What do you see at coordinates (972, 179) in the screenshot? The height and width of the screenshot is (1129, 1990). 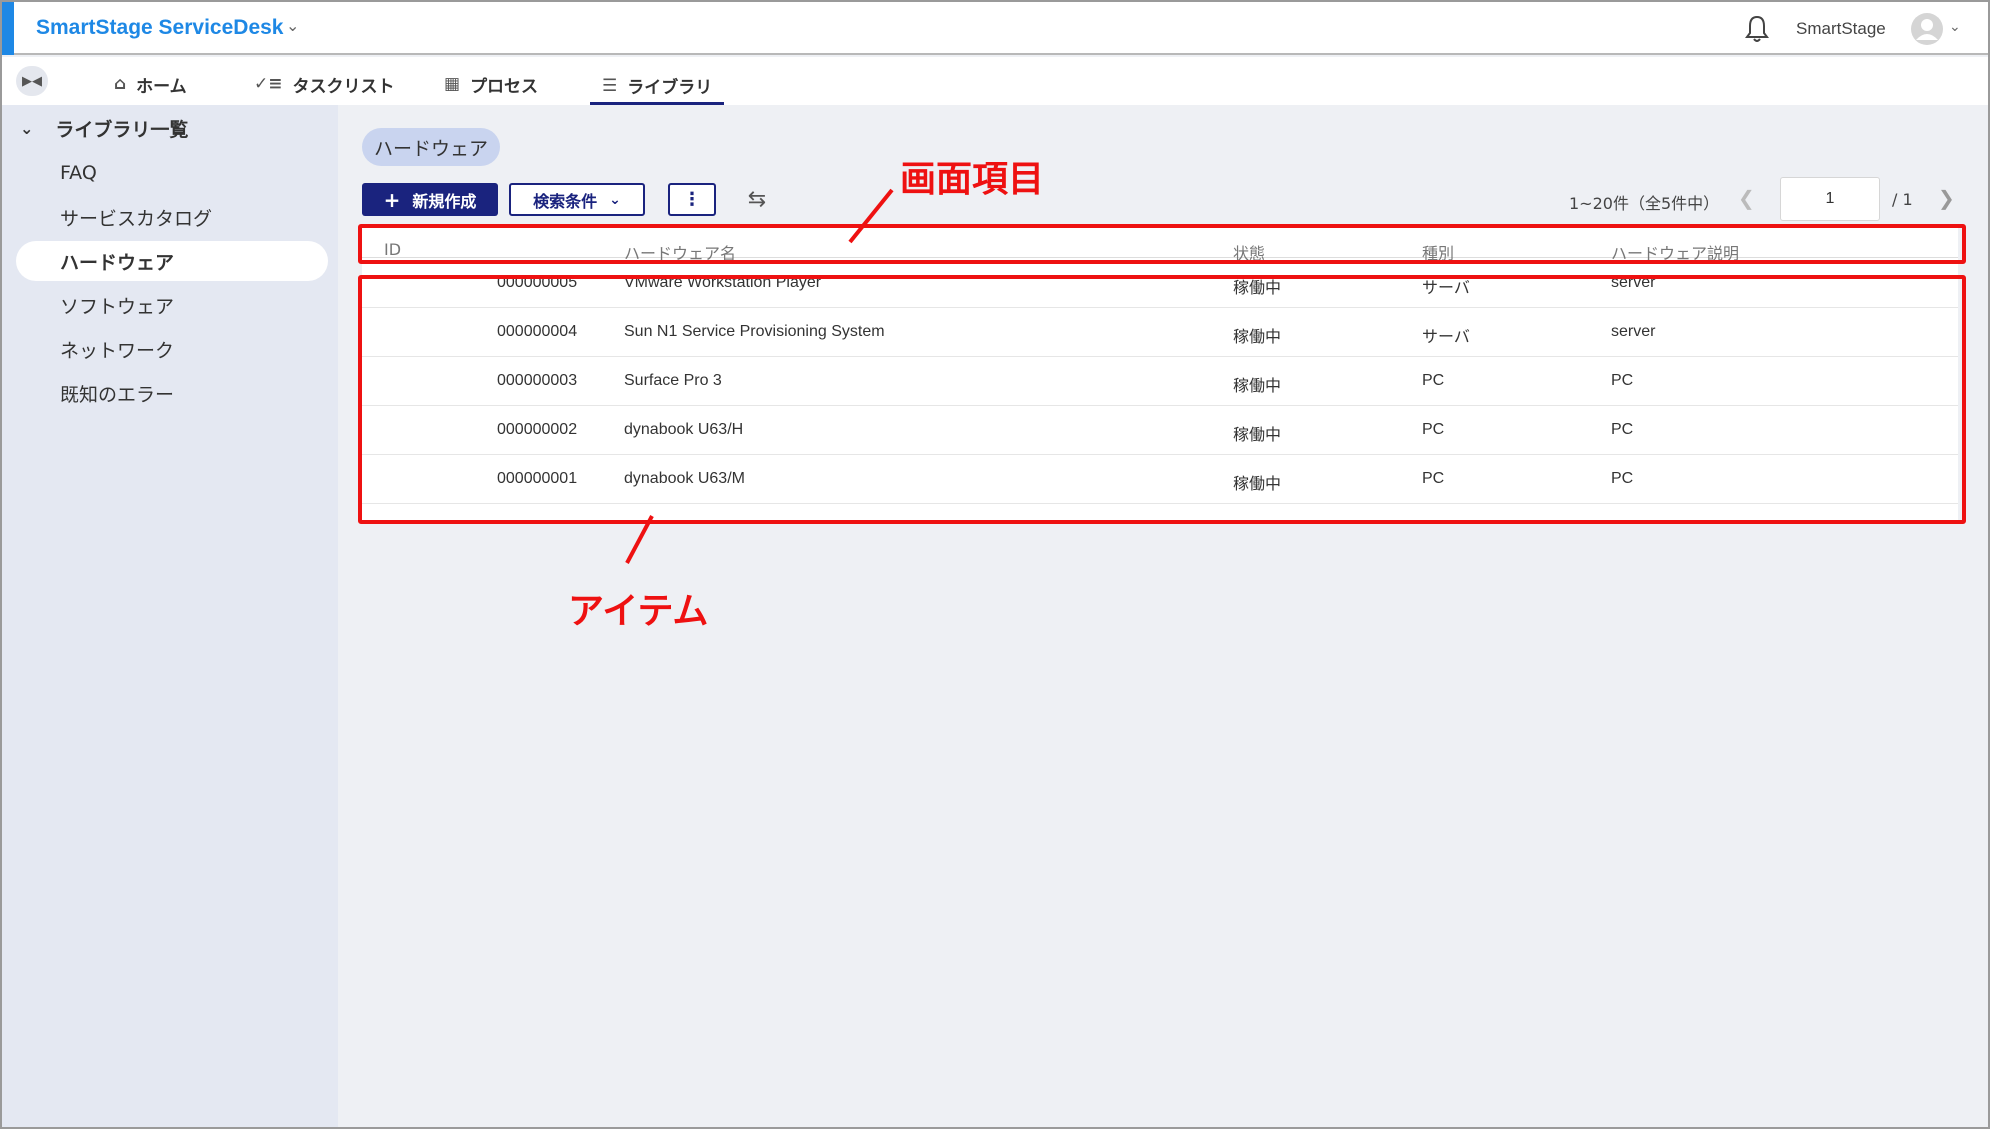 I see `annotation-label-header: 画面項目` at bounding box center [972, 179].